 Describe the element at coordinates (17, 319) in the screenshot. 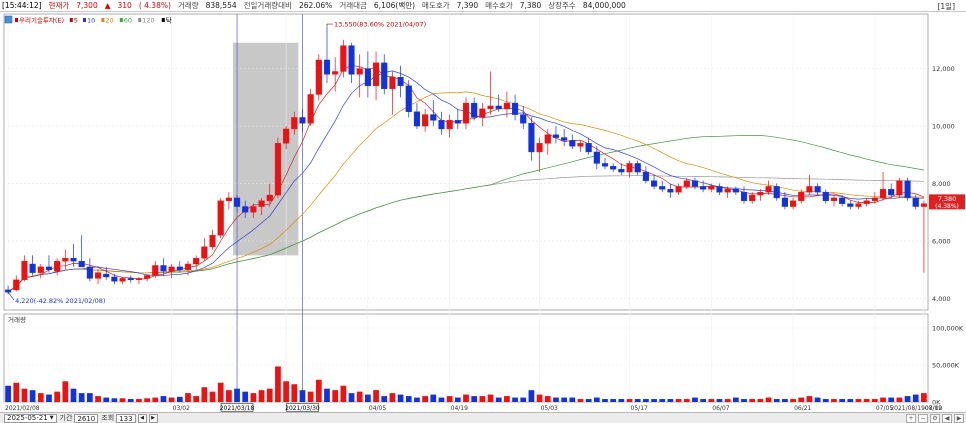

I see `volume-legend: 거래량` at that location.